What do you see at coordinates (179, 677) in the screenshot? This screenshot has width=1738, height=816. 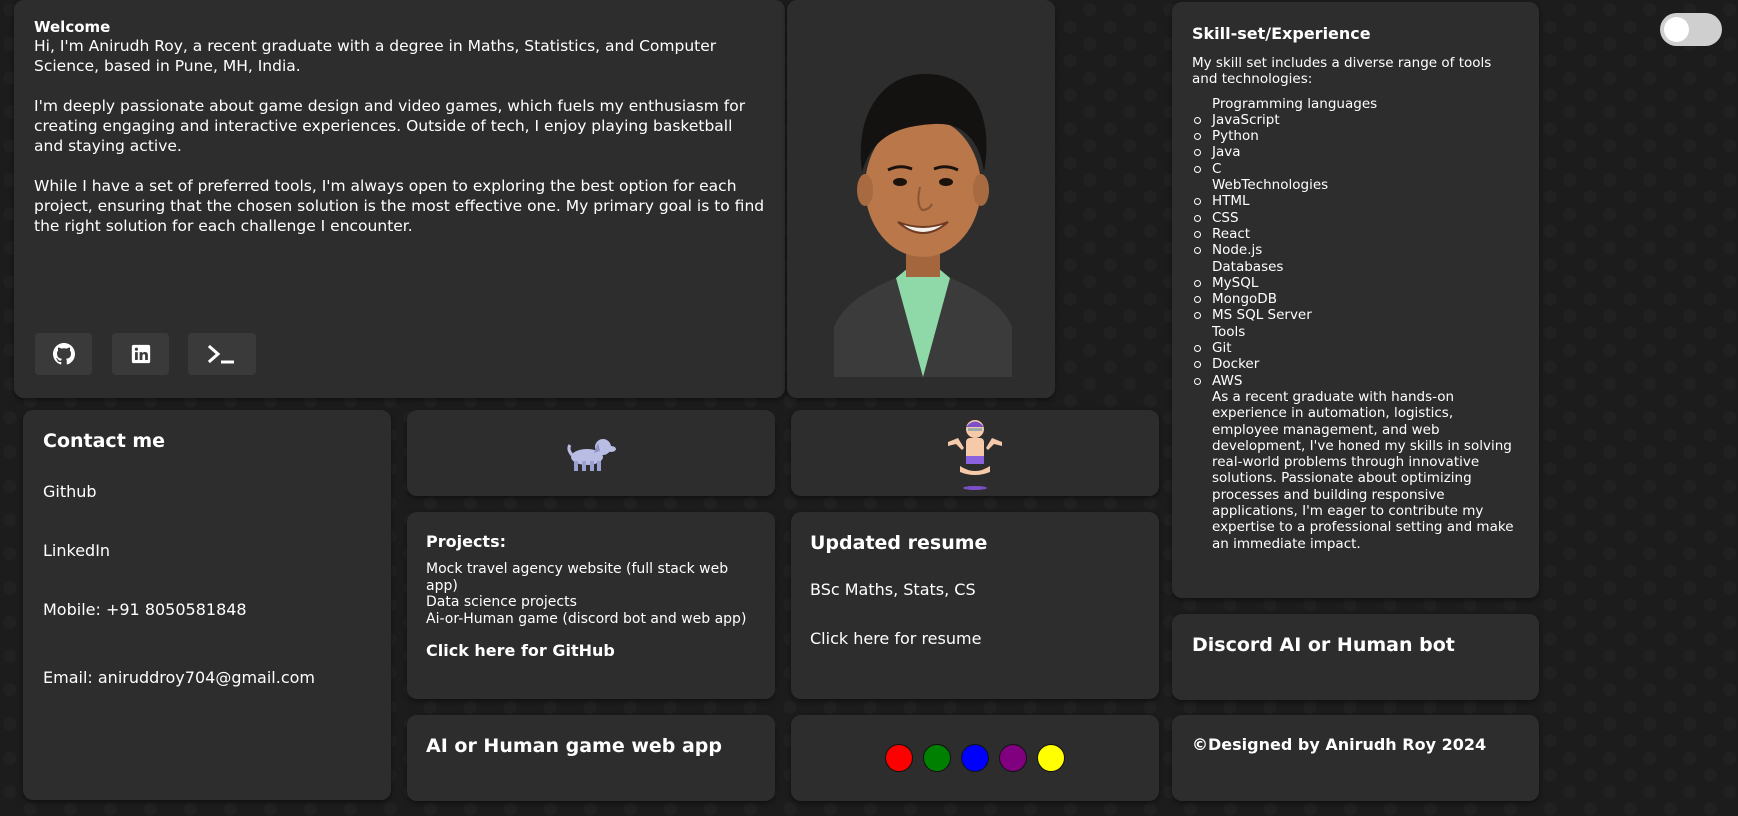 I see `contact-email: Email: aniruddroy704@gmail.com` at bounding box center [179, 677].